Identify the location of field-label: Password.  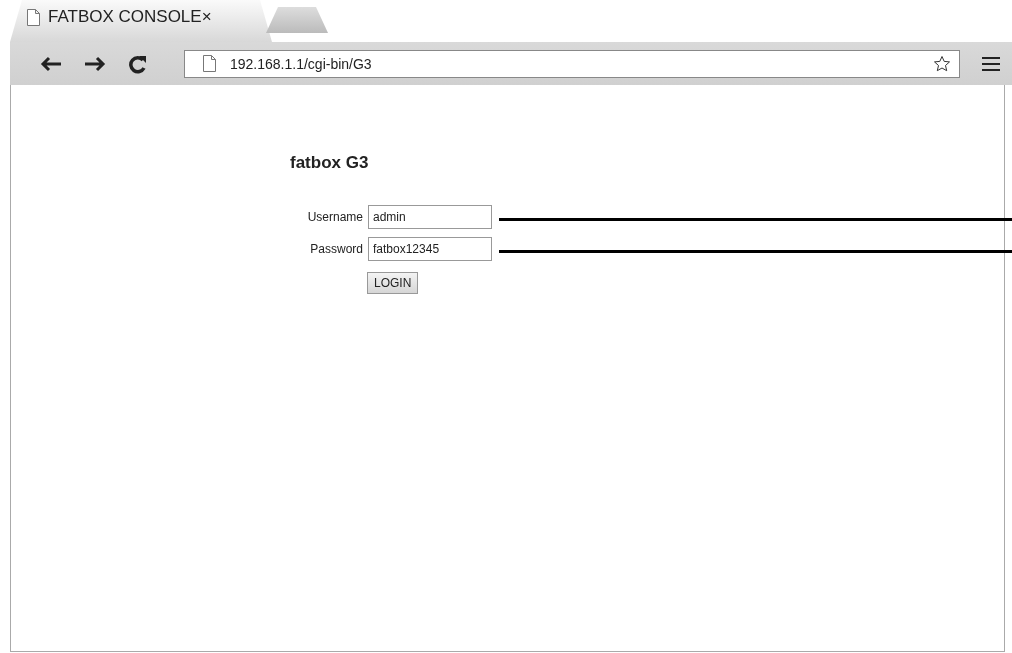
(336, 249).